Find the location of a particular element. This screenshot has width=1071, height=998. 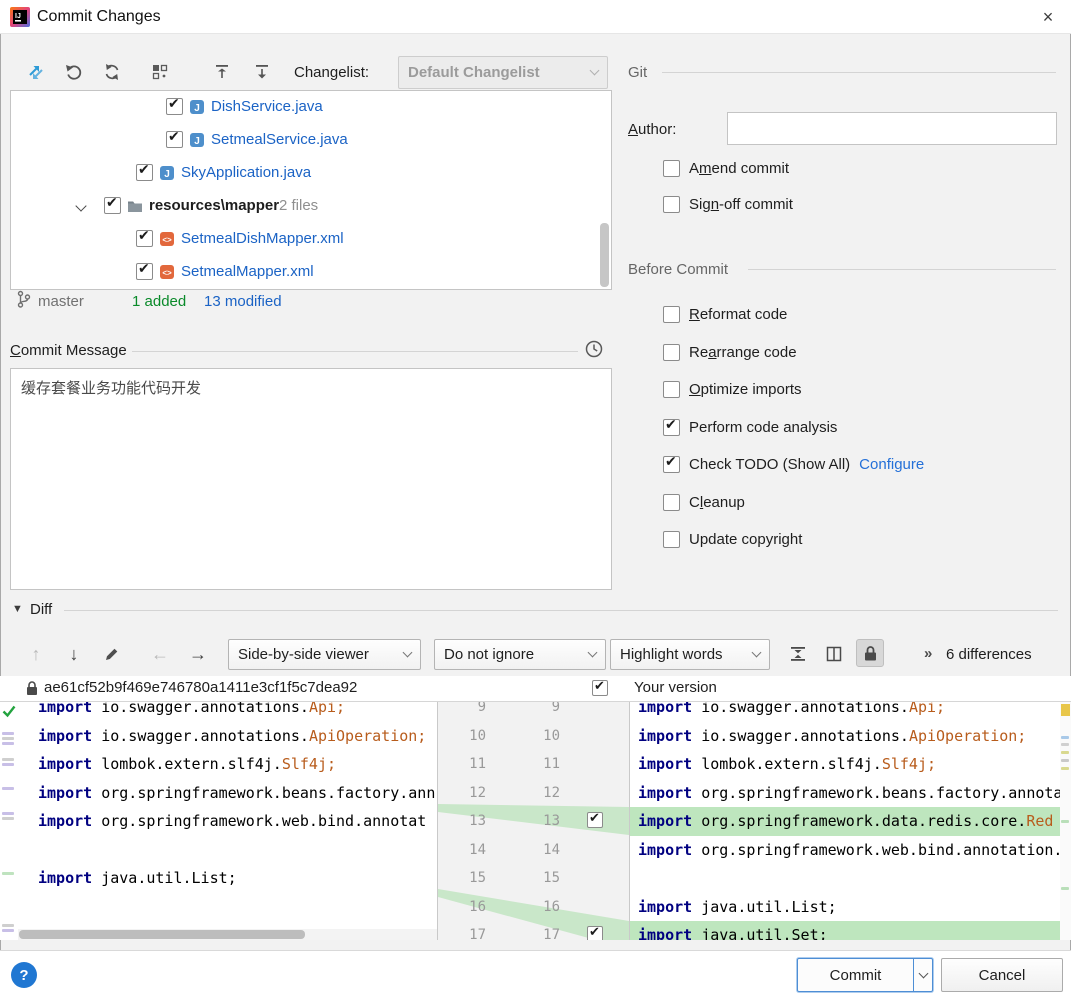

commit-dropdown-button is located at coordinates (922, 975).